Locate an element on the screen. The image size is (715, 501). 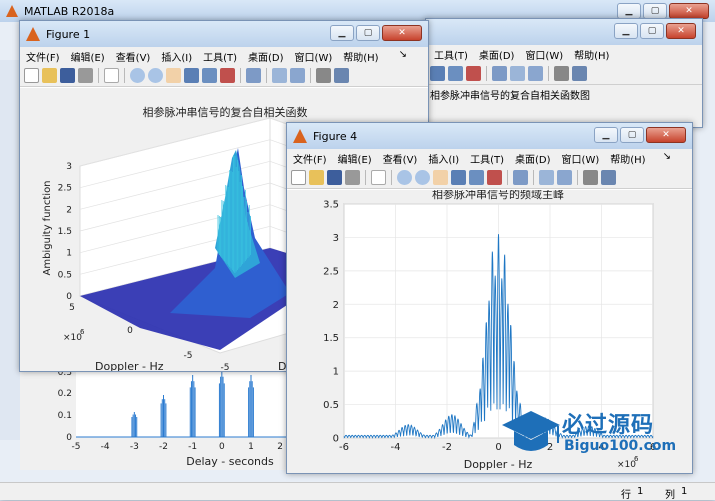
menu-help-behind: 工具(T) is located at coordinates (451, 54).